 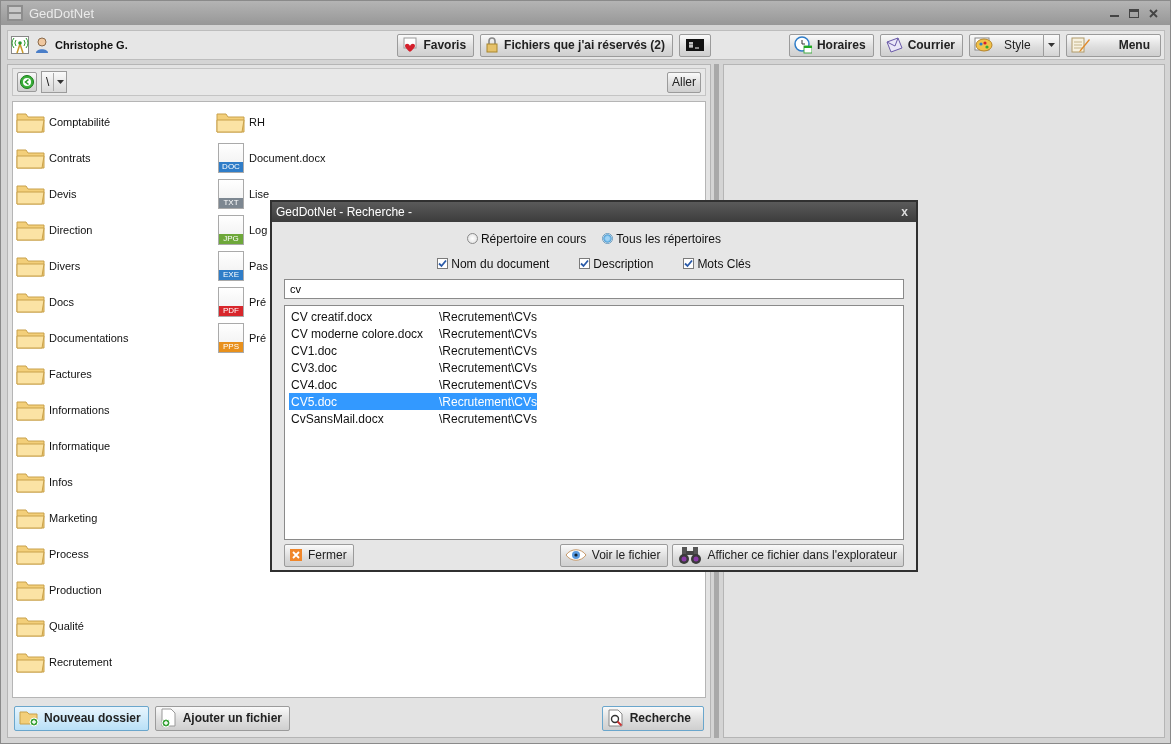 I want to click on folder-name: Comptabilité, so click(x=80, y=122).